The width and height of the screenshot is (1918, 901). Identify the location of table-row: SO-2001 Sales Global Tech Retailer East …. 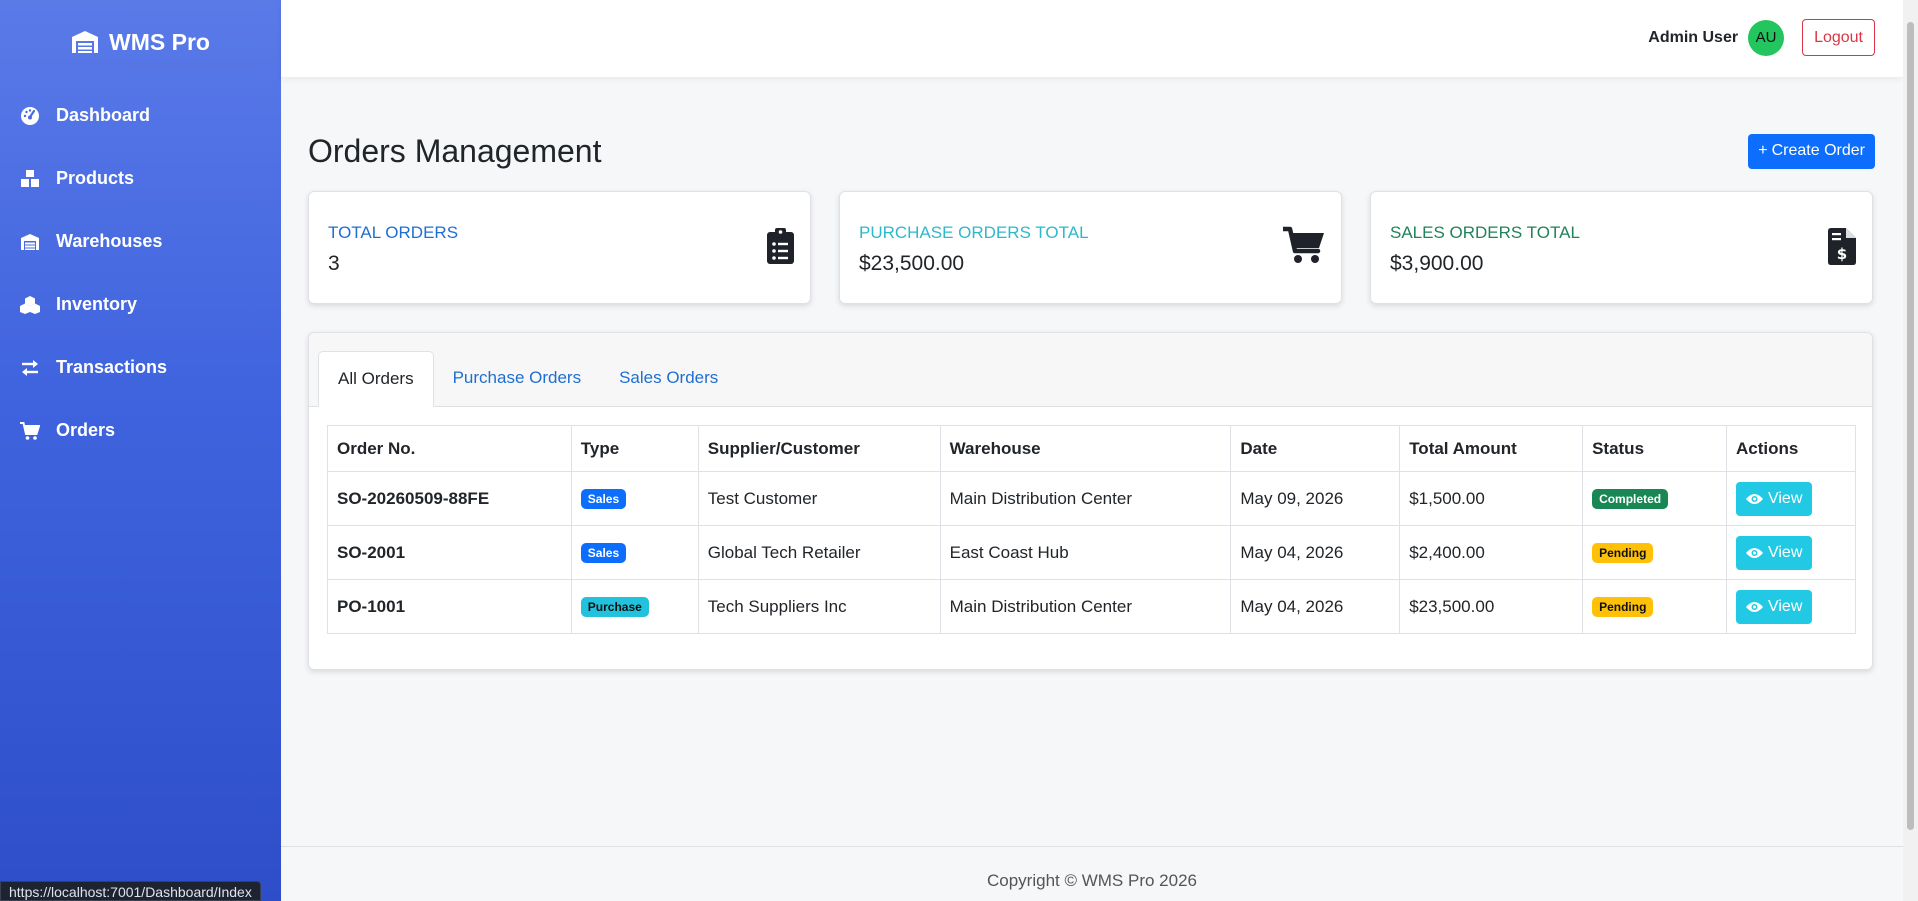
(1092, 552).